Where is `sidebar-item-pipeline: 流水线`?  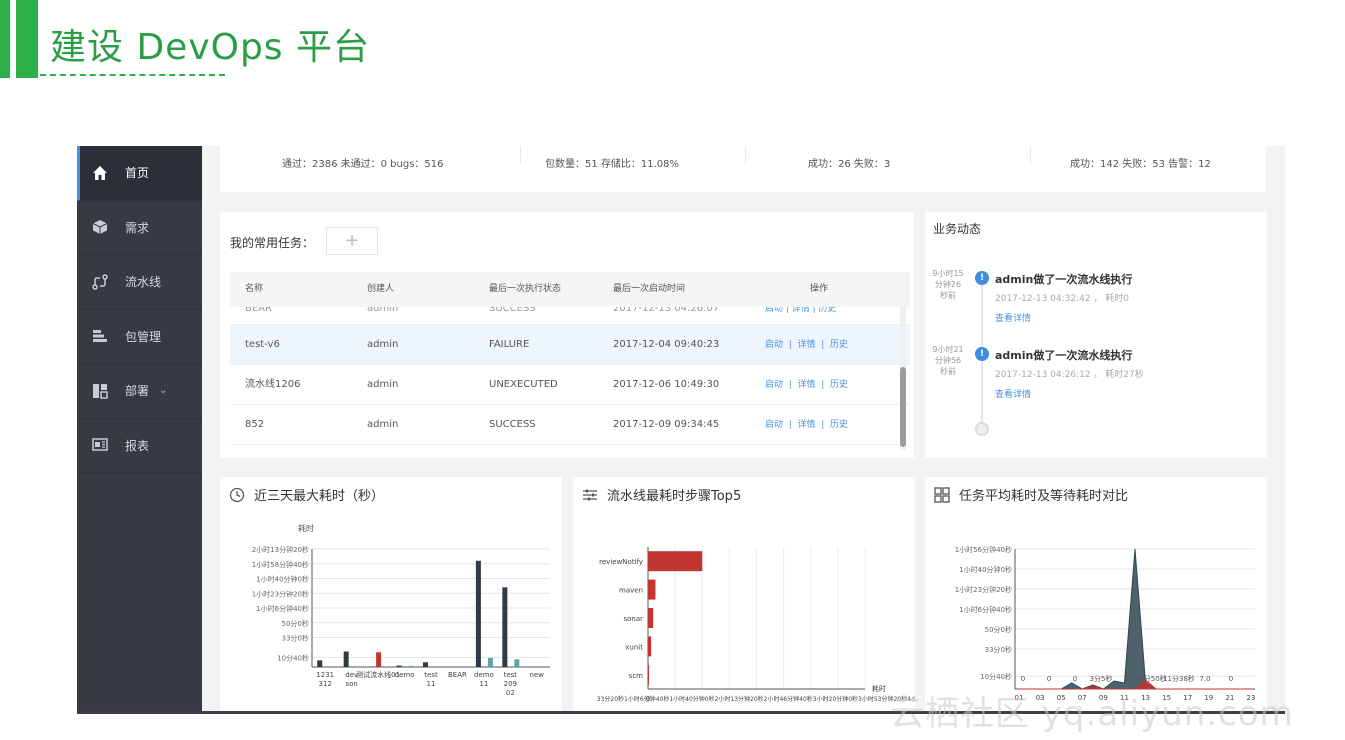 sidebar-item-pipeline: 流水线 is located at coordinates (139, 282).